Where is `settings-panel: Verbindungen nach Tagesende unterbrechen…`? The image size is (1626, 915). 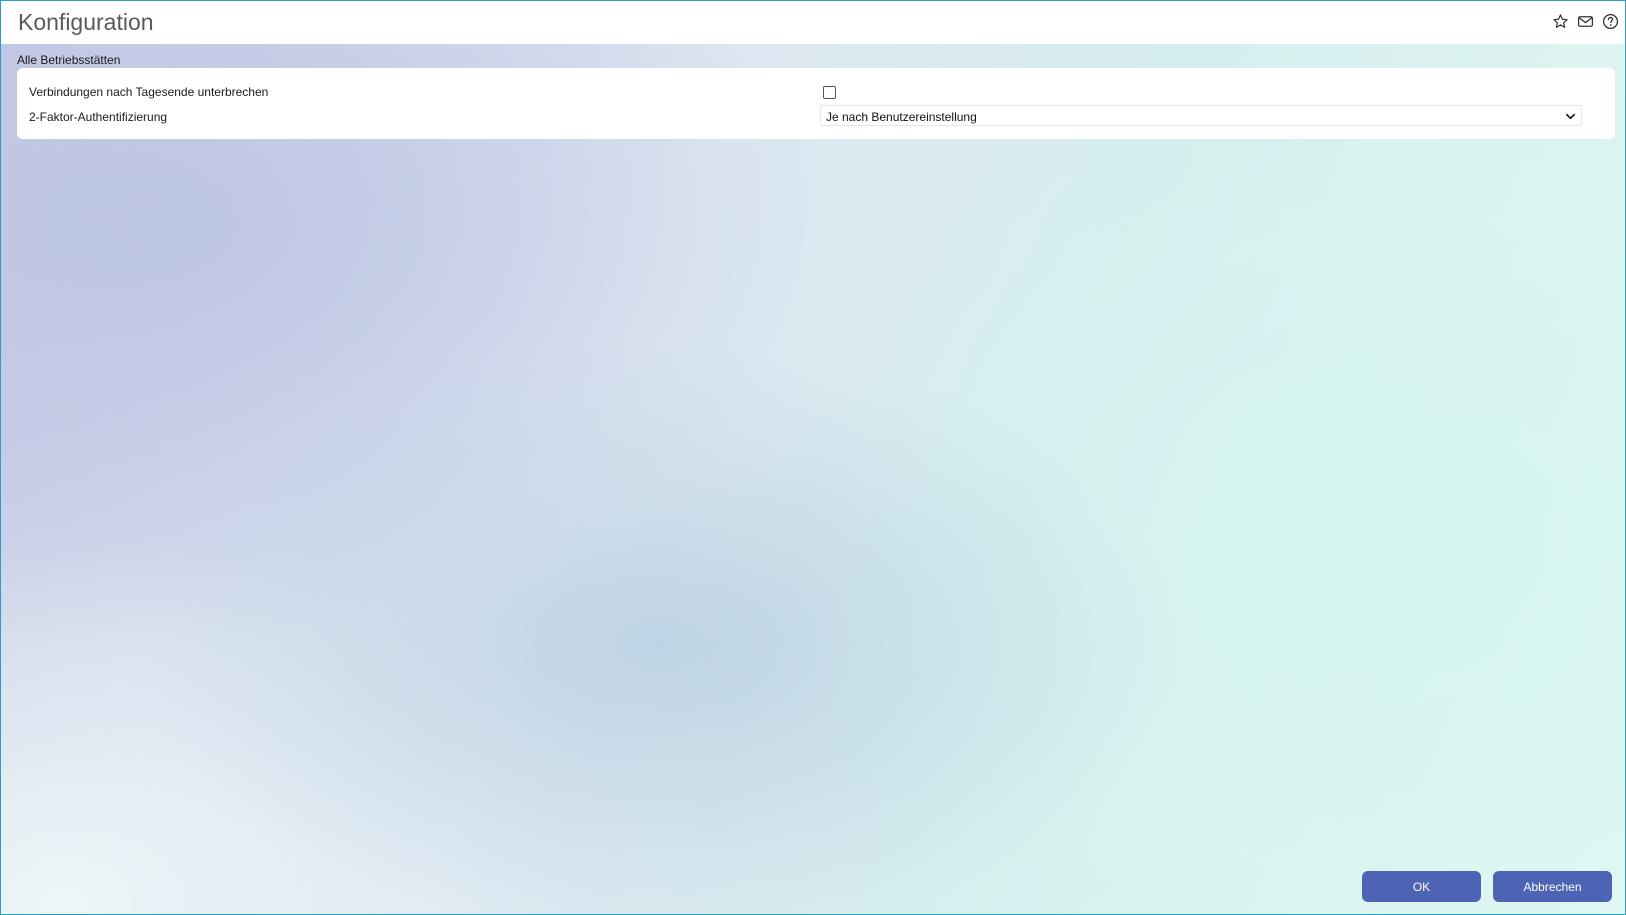
settings-panel: Verbindungen nach Tagesende unterbrechen… is located at coordinates (816, 103).